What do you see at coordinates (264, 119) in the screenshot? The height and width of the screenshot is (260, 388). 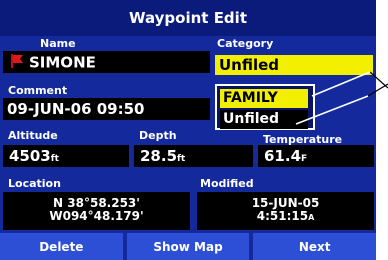 I see `category-option-unfiled: Unfiled` at bounding box center [264, 119].